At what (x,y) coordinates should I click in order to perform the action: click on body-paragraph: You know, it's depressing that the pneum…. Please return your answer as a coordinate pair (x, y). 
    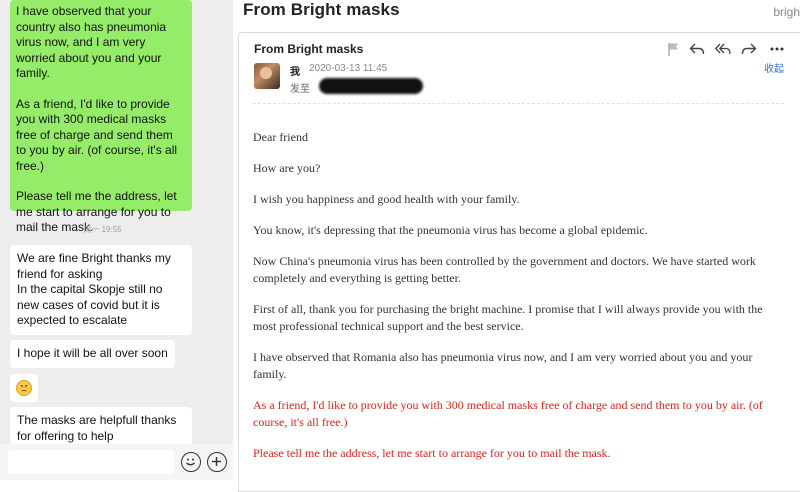
    Looking at the image, I should click on (450, 230).